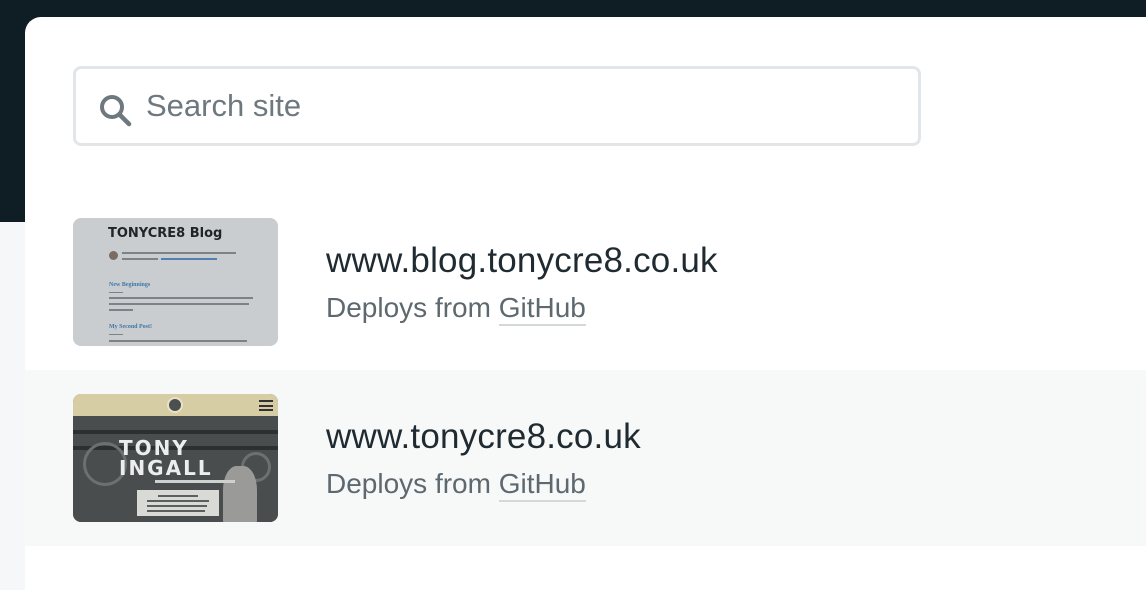 Image resolution: width=1146 pixels, height=590 pixels. I want to click on search-box, so click(497, 106).